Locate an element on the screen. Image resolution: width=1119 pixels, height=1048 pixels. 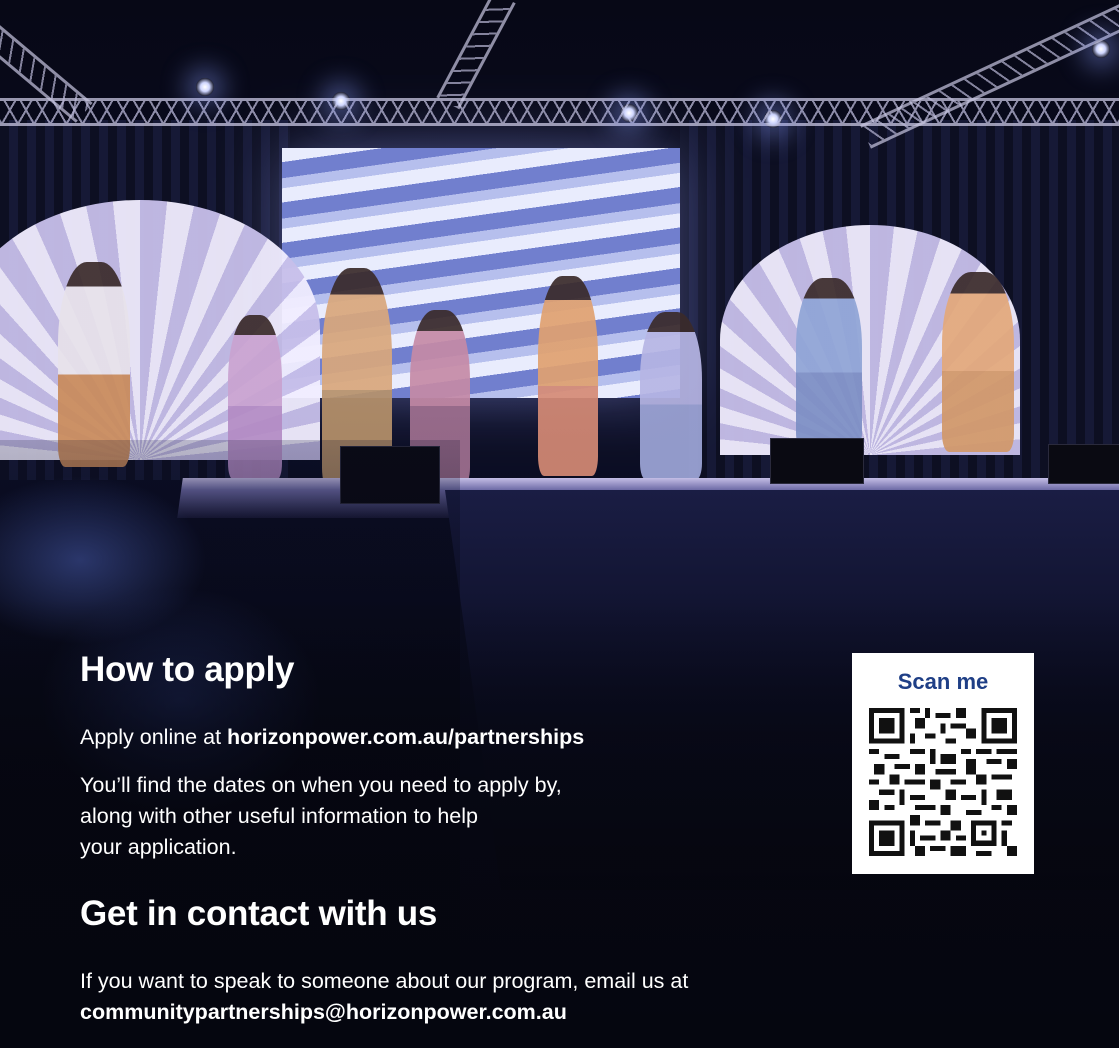
lighting-truss-mid is located at coordinates (476, 55).